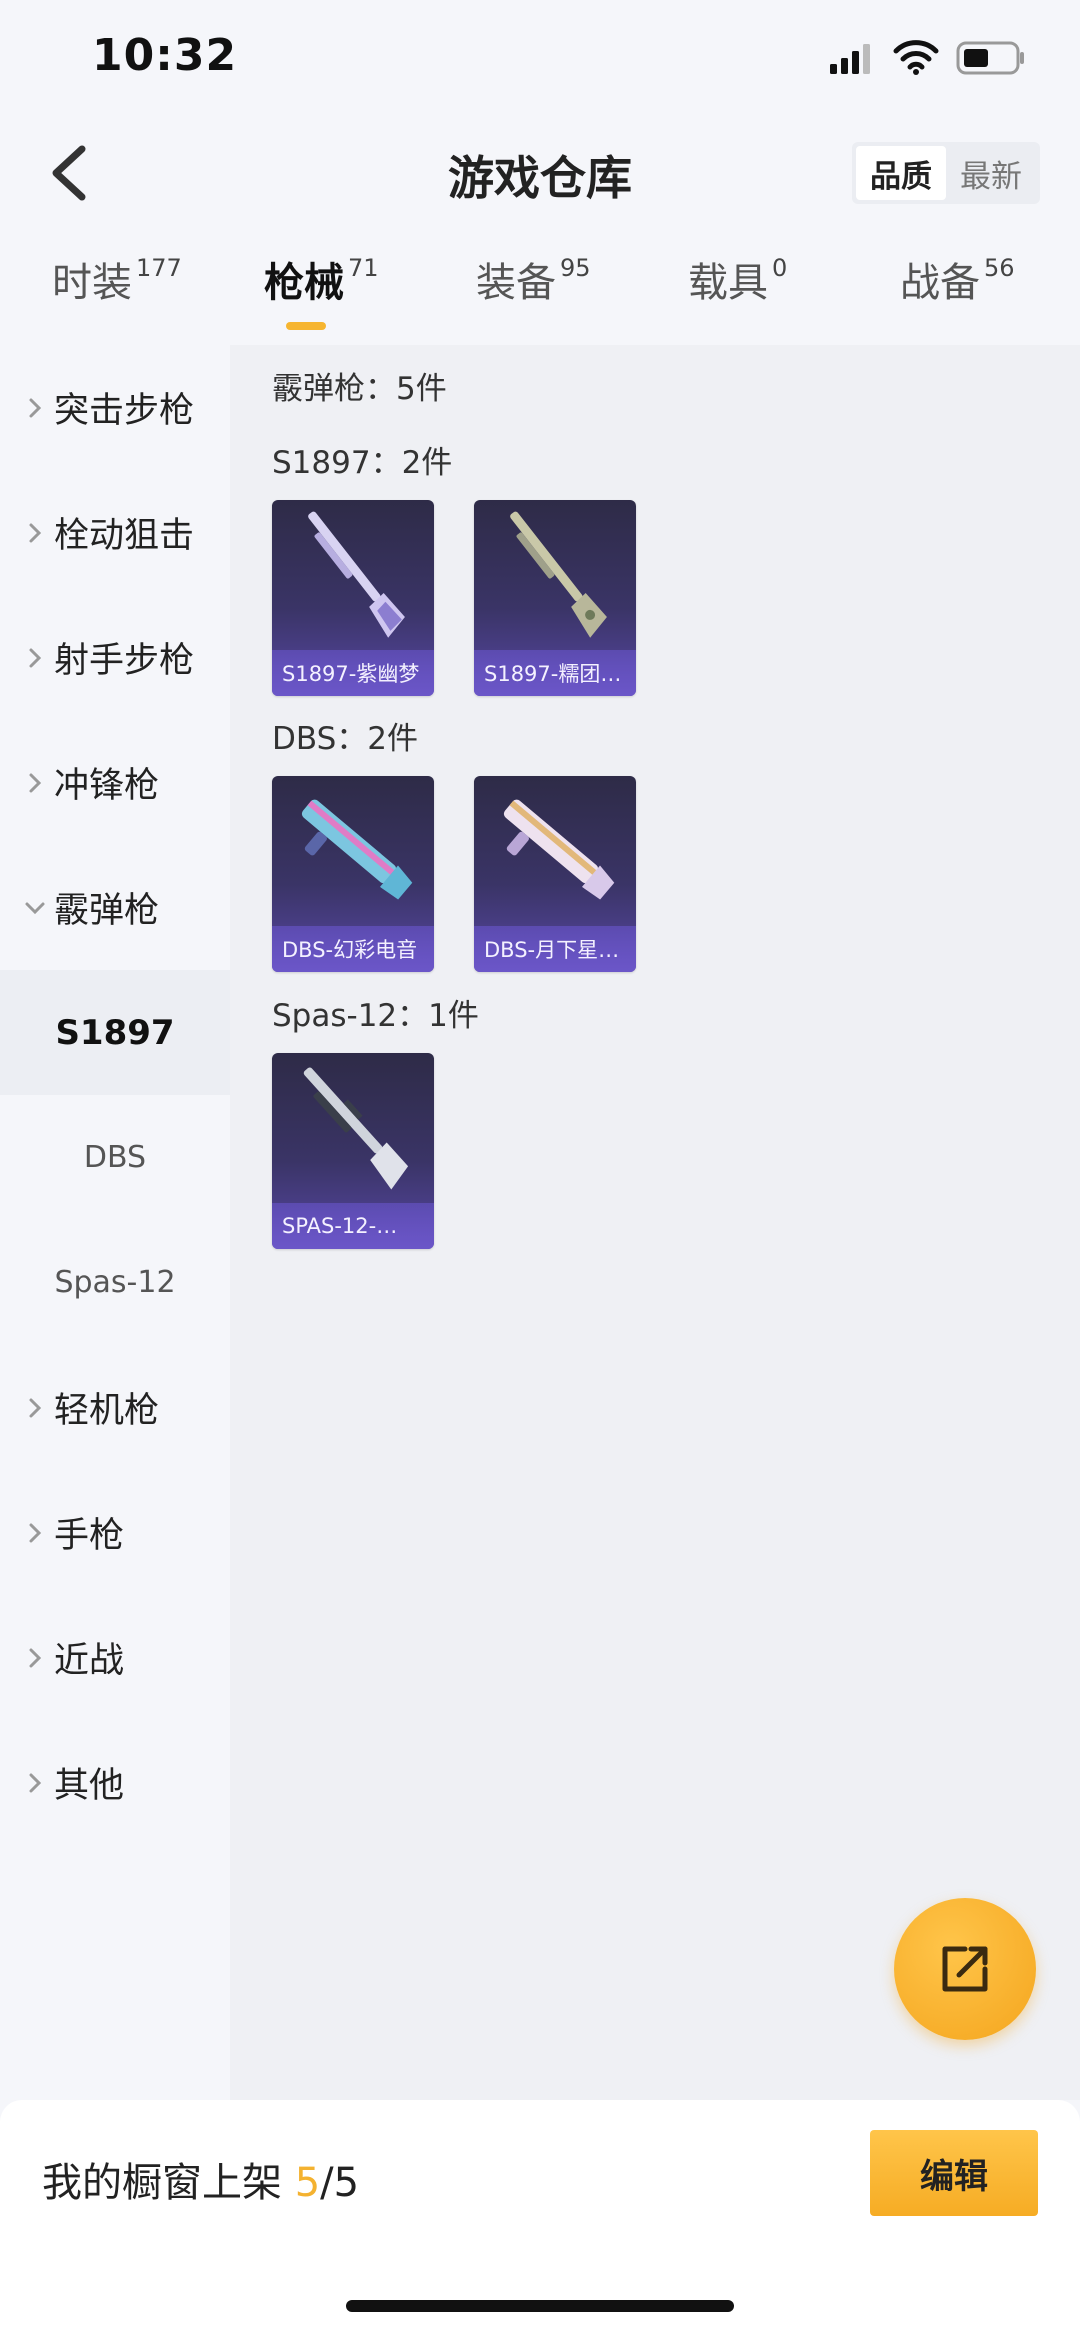 The image size is (1080, 2337). I want to click on header: 游戏仓库 品质 最新, so click(540, 175).